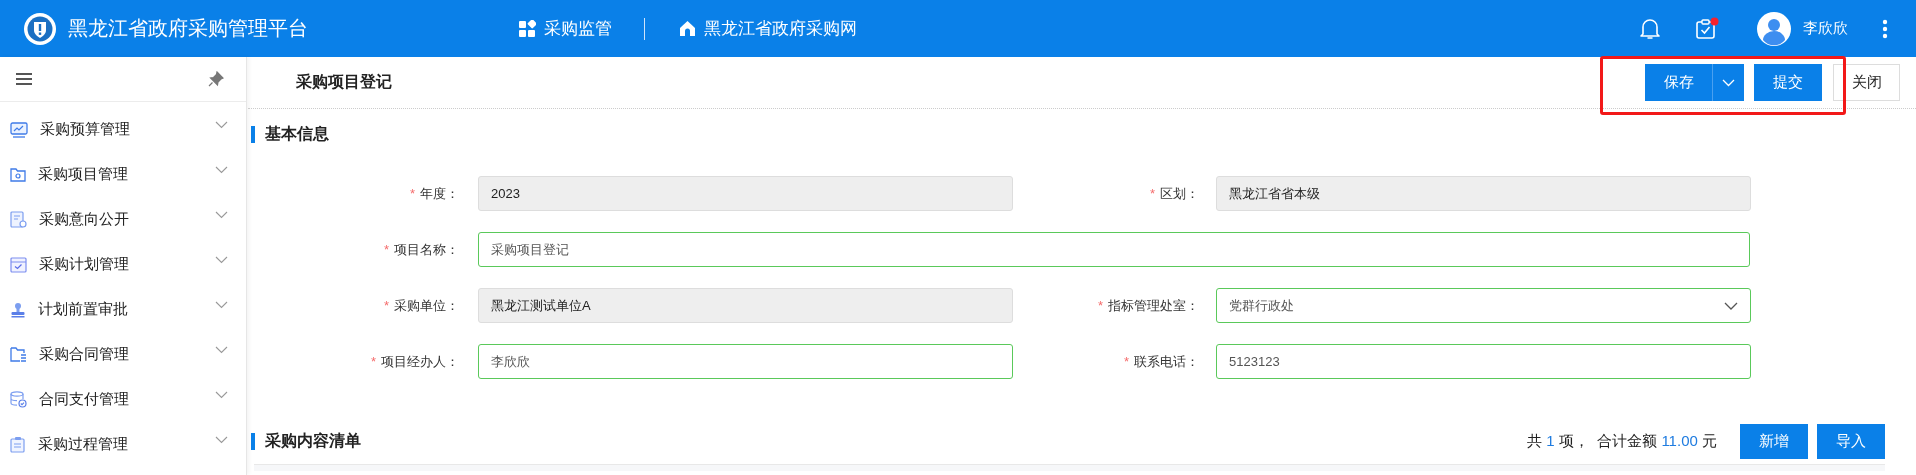  Describe the element at coordinates (745, 361) in the screenshot. I see `input-field: 李欣欣` at that location.